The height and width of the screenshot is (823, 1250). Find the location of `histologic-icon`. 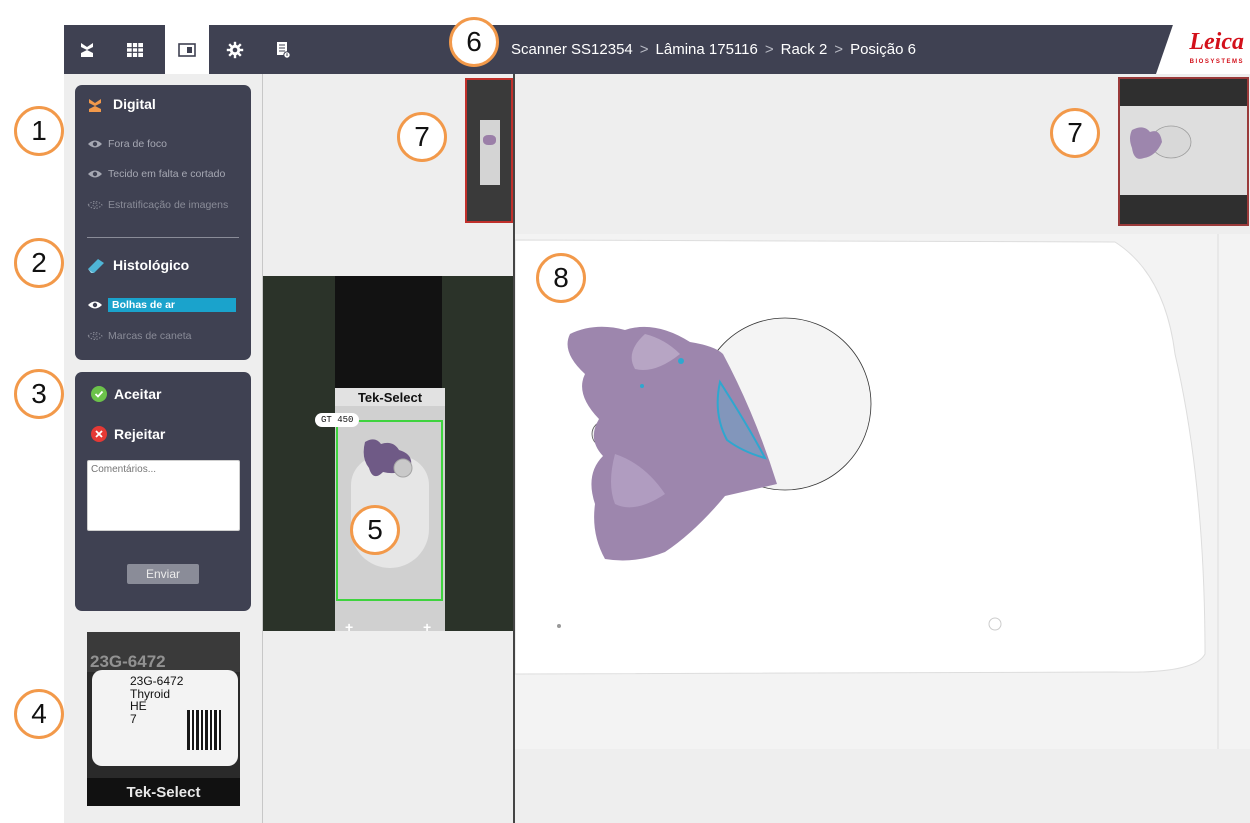

histologic-icon is located at coordinates (96, 268).